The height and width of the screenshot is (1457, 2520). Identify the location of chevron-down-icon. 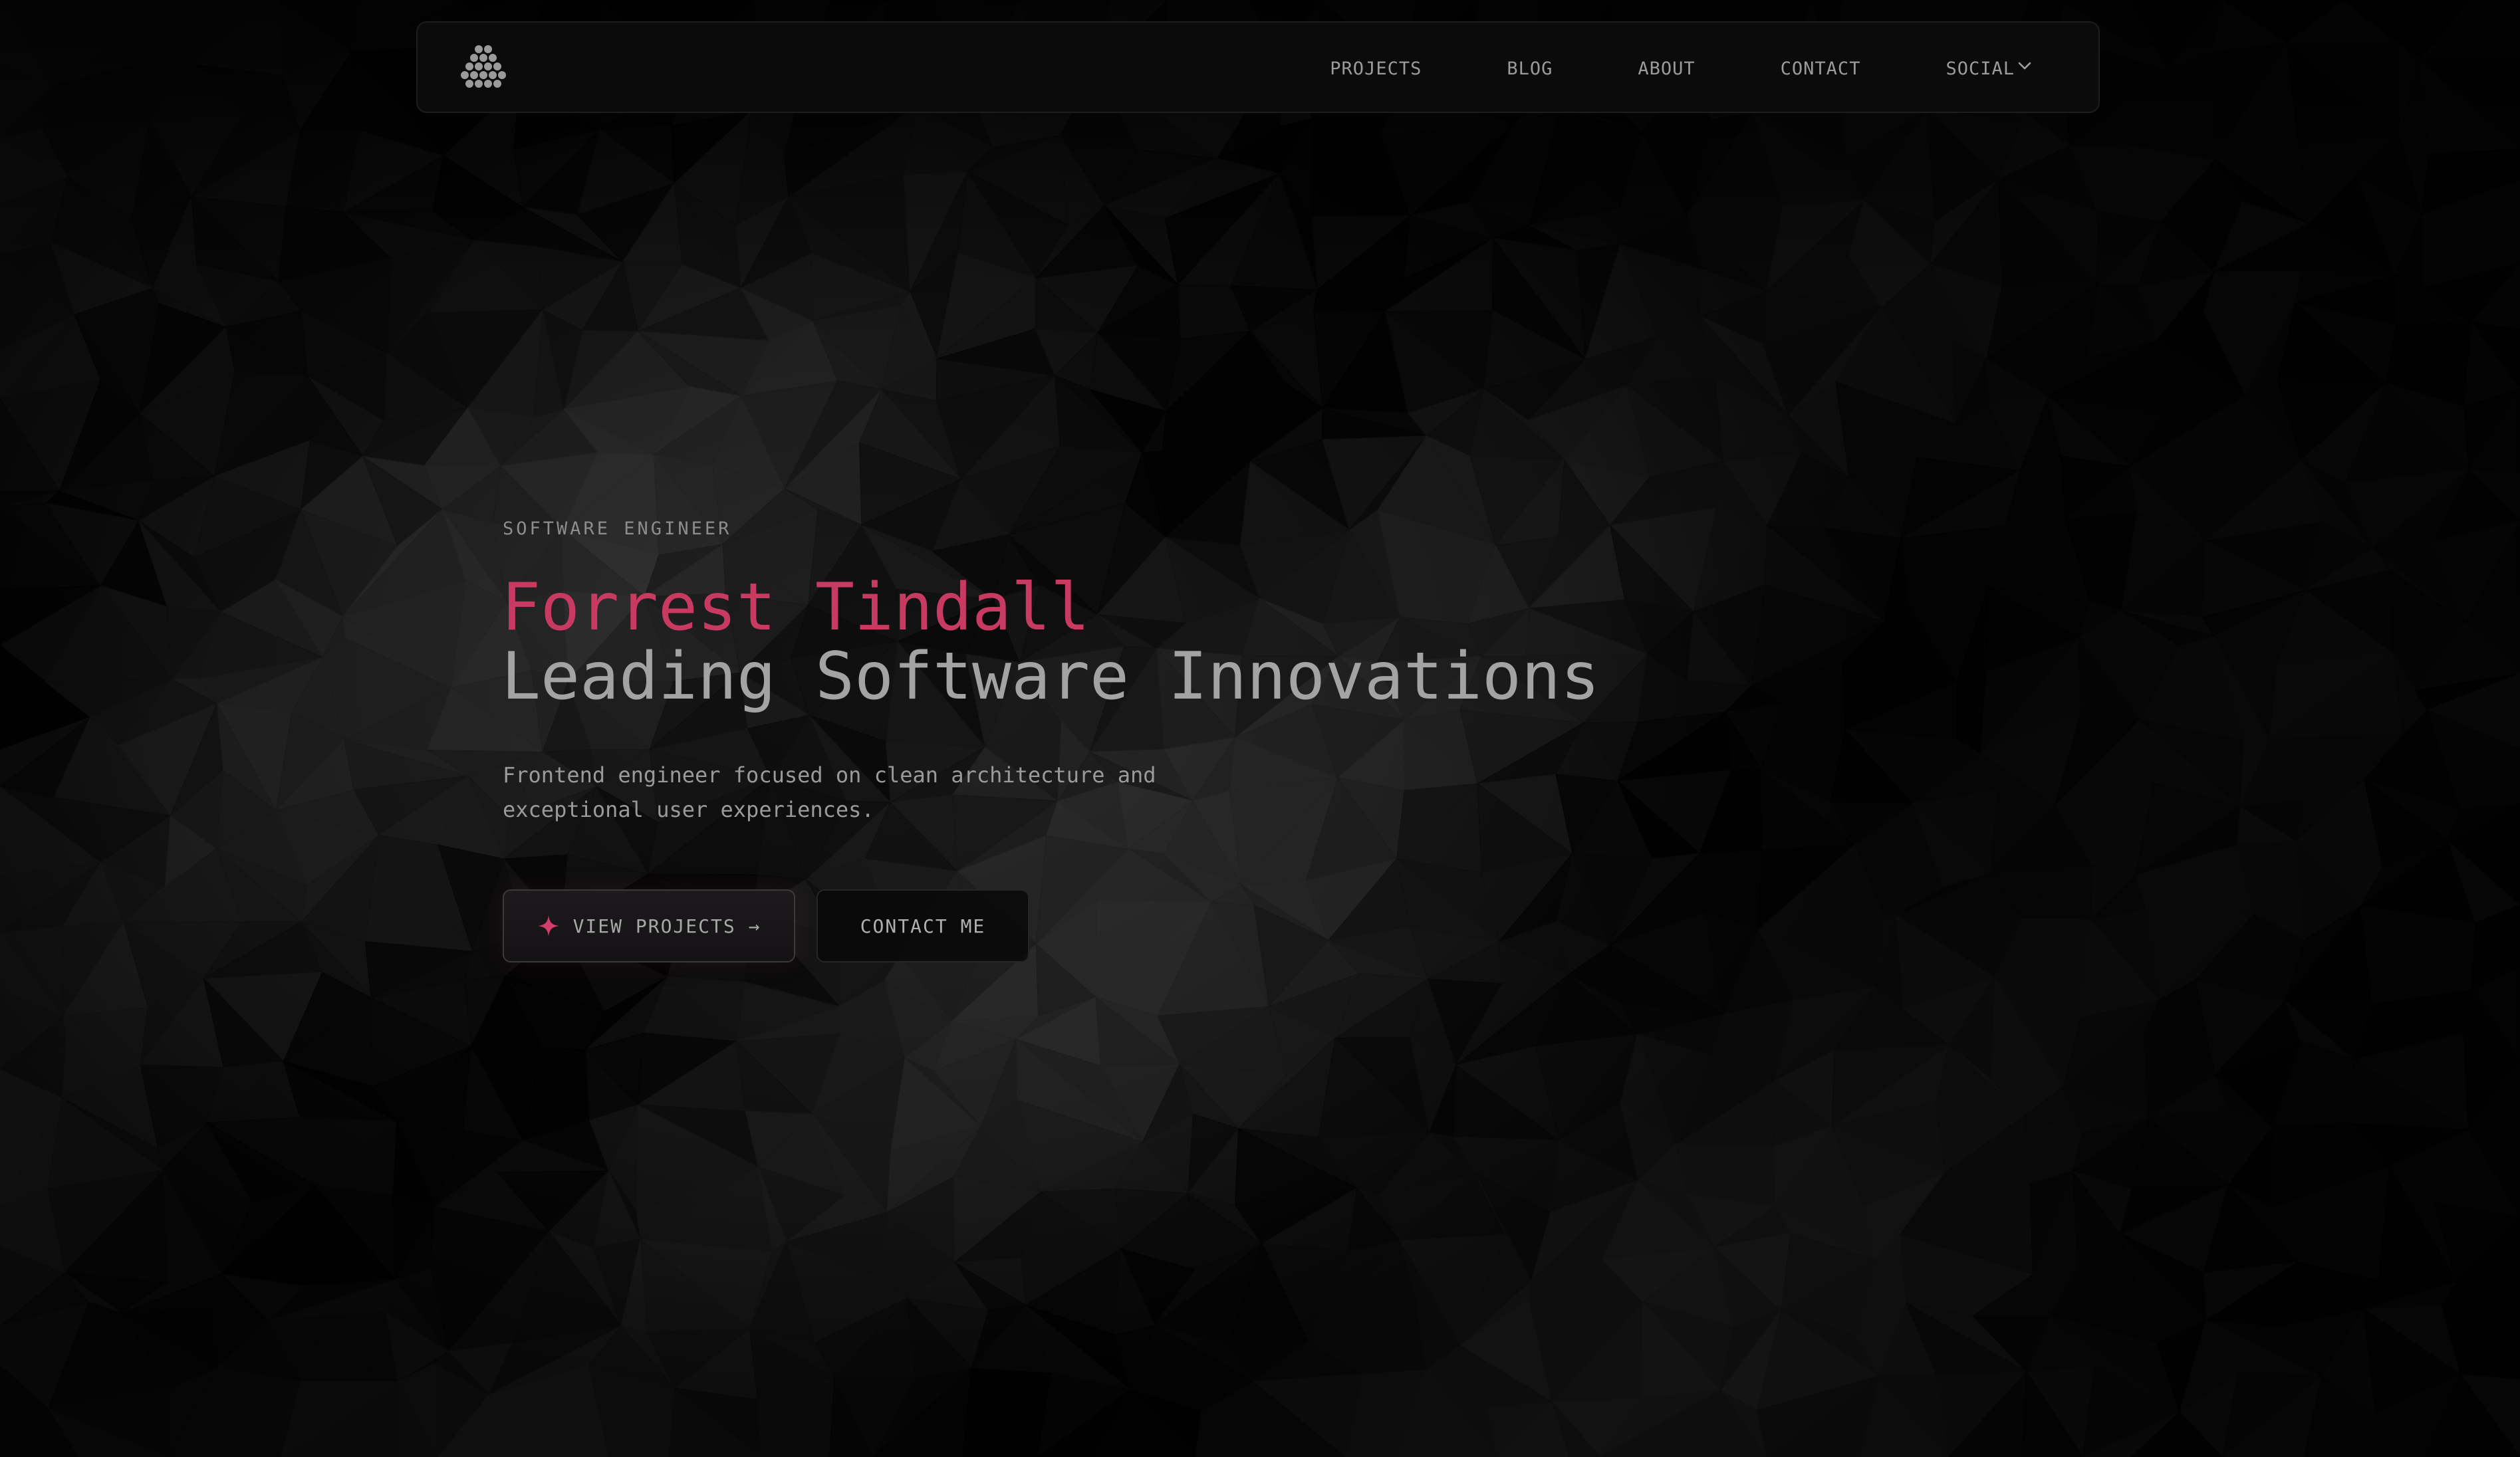
(2025, 65).